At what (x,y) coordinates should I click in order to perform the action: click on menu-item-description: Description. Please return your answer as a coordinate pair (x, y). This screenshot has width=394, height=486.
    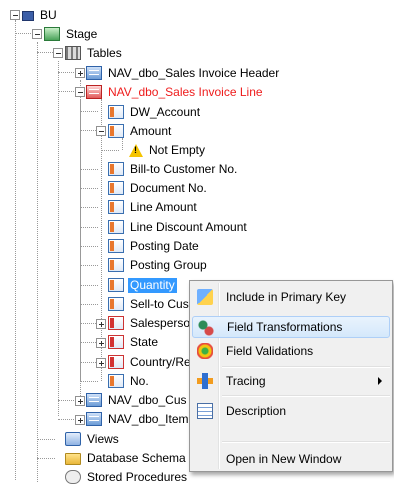
    Looking at the image, I should click on (291, 411).